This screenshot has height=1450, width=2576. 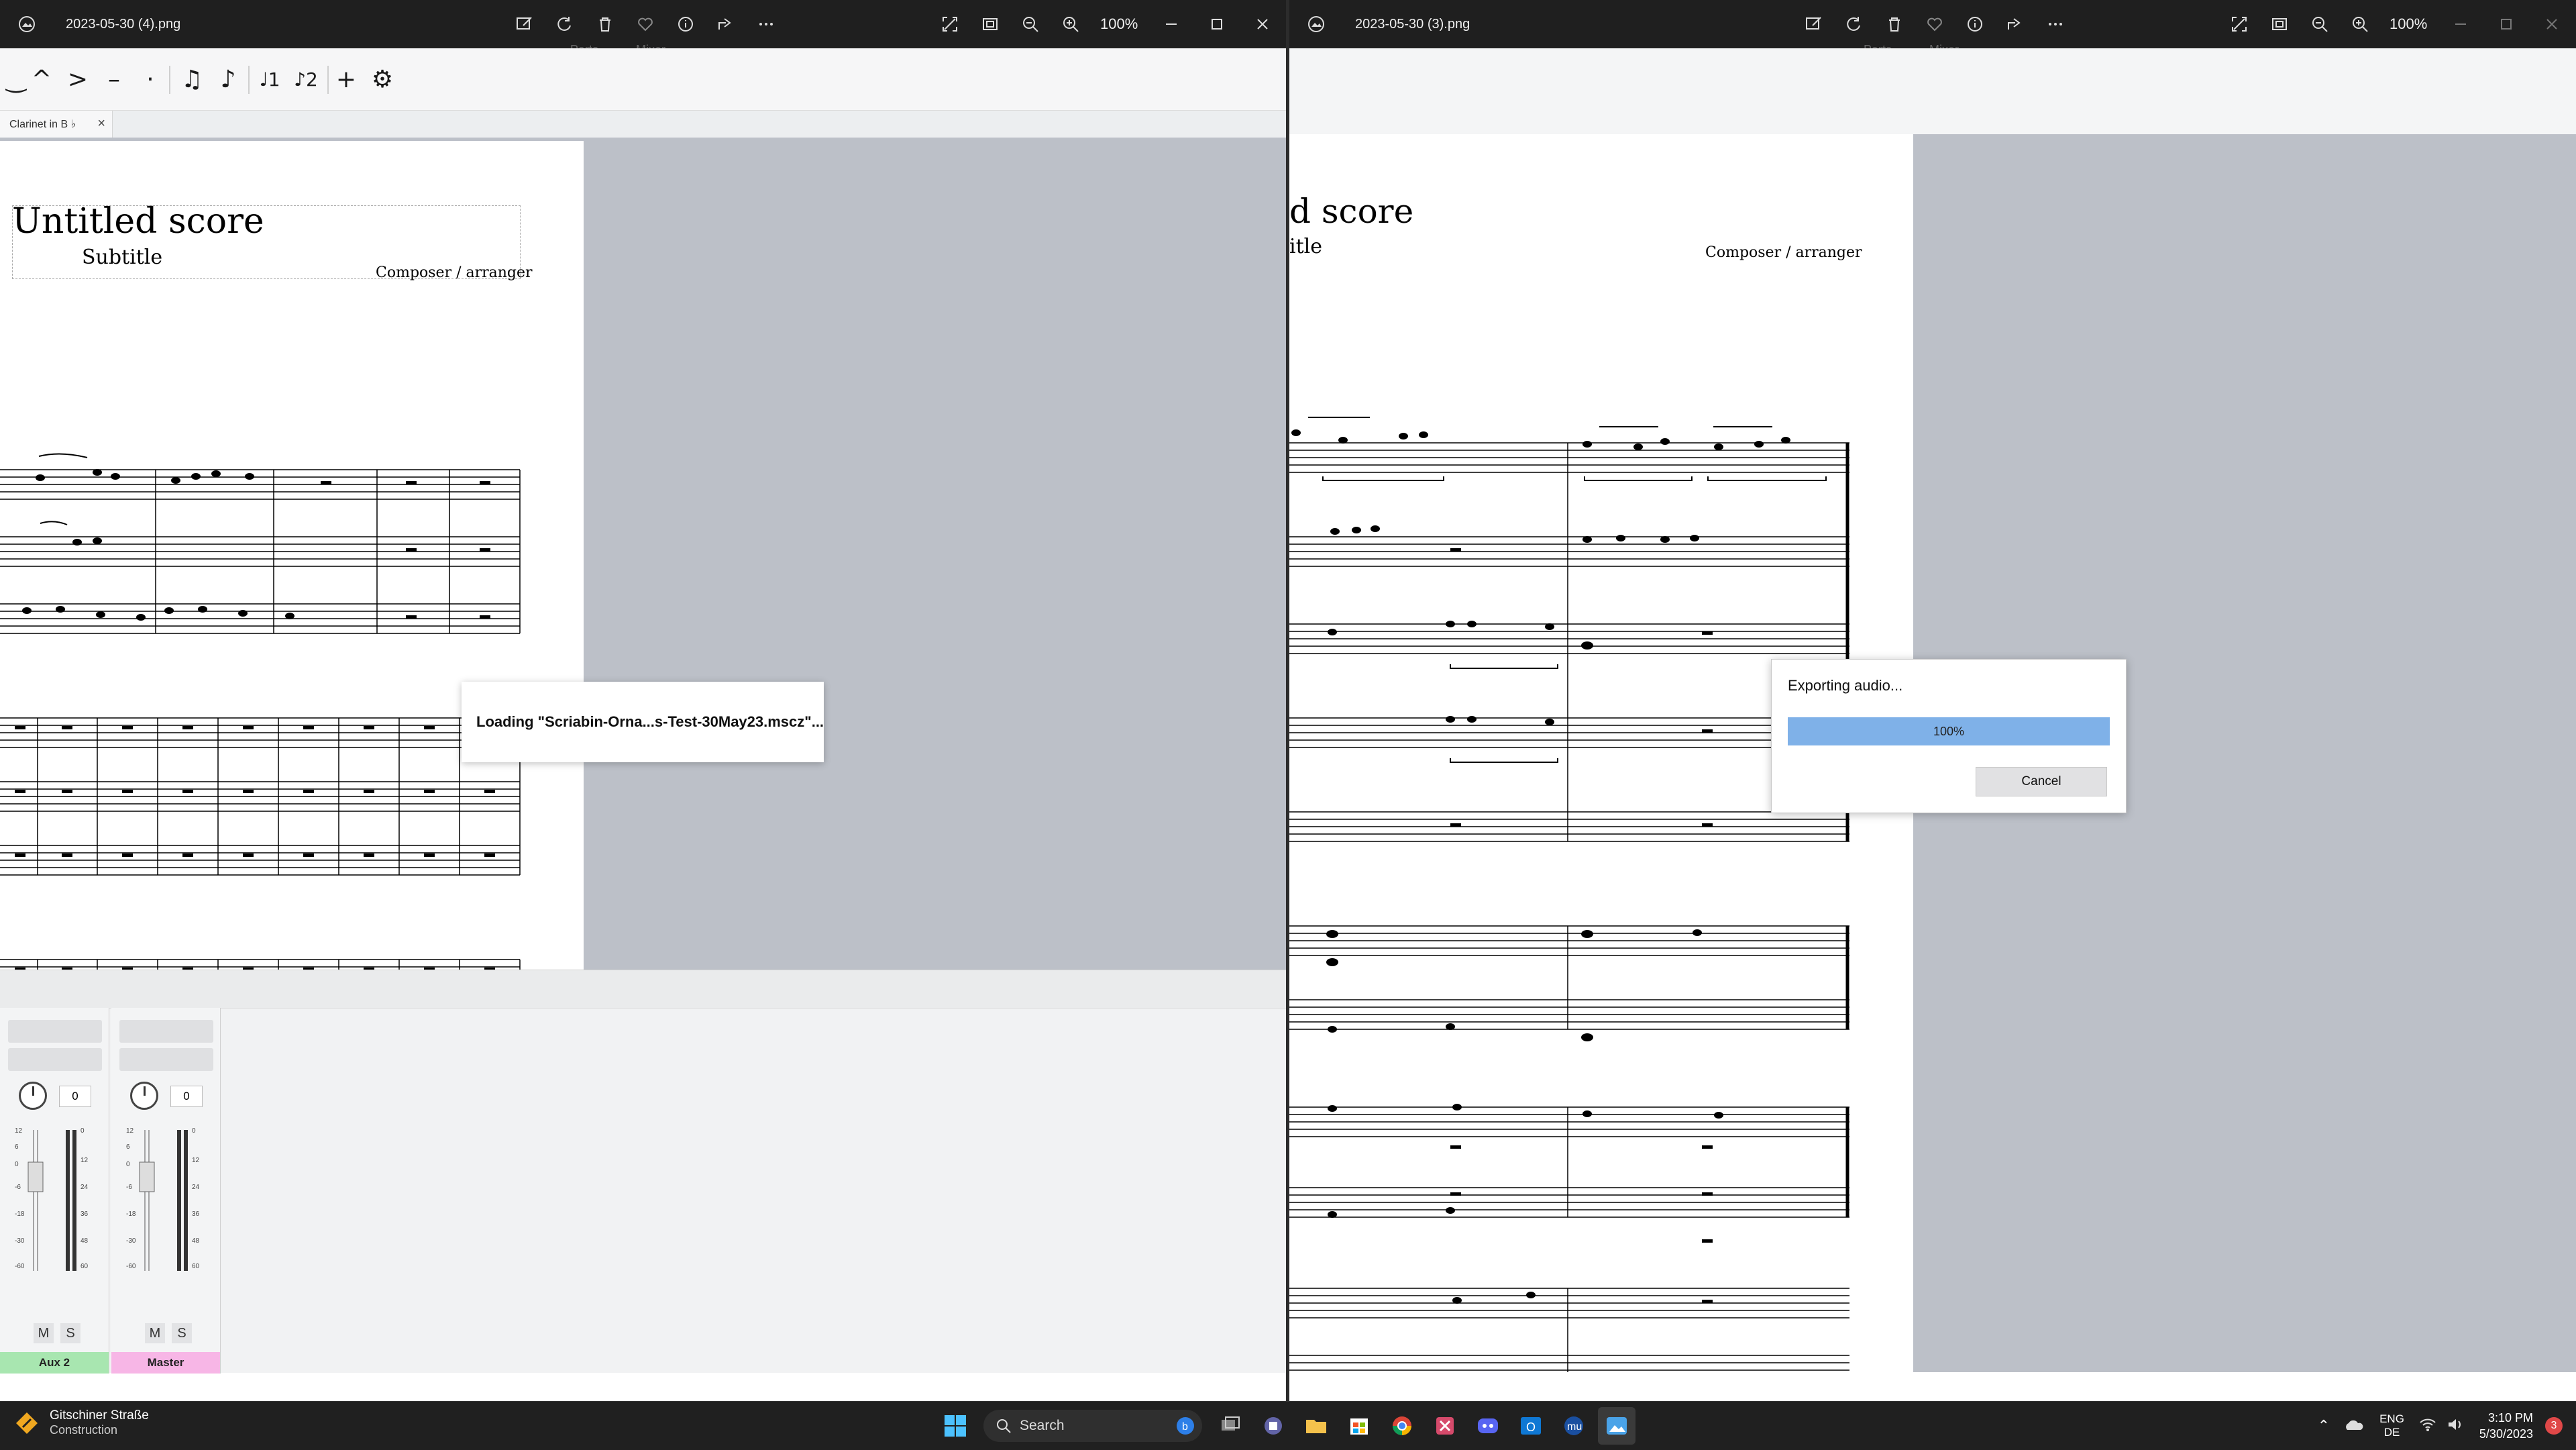 I want to click on volume-icon, so click(x=2456, y=1426).